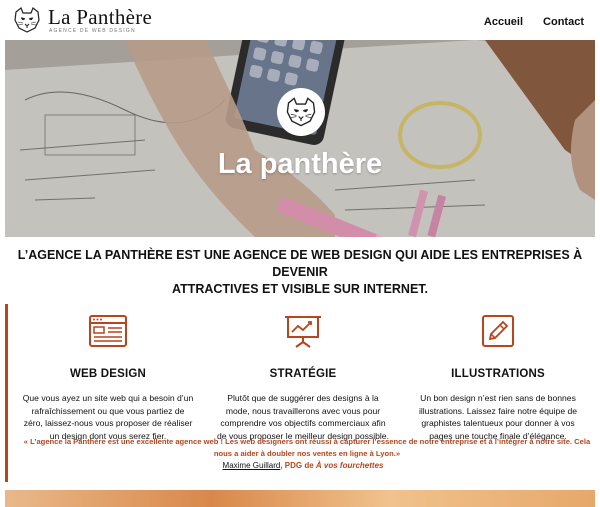 The width and height of the screenshot is (600, 507). Describe the element at coordinates (498, 374) in the screenshot. I see `service-title: ILLUSTRATIONS` at that location.